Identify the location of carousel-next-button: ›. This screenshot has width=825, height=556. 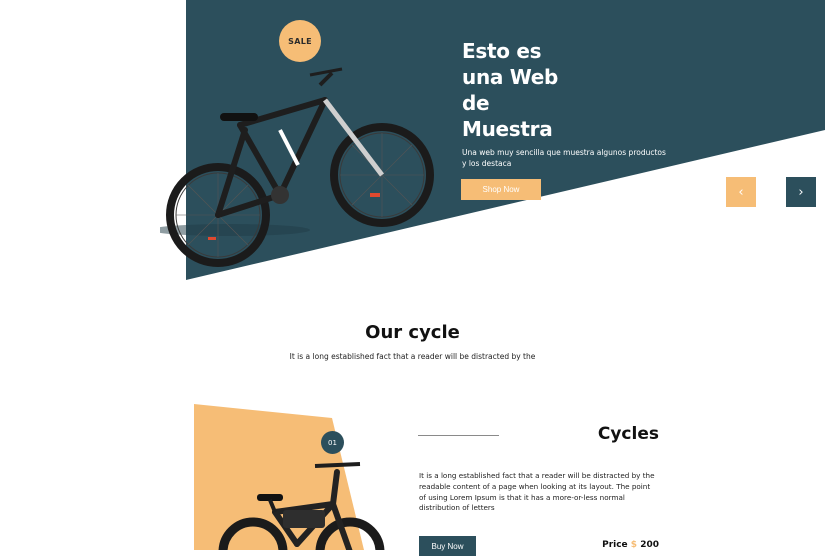
(801, 192).